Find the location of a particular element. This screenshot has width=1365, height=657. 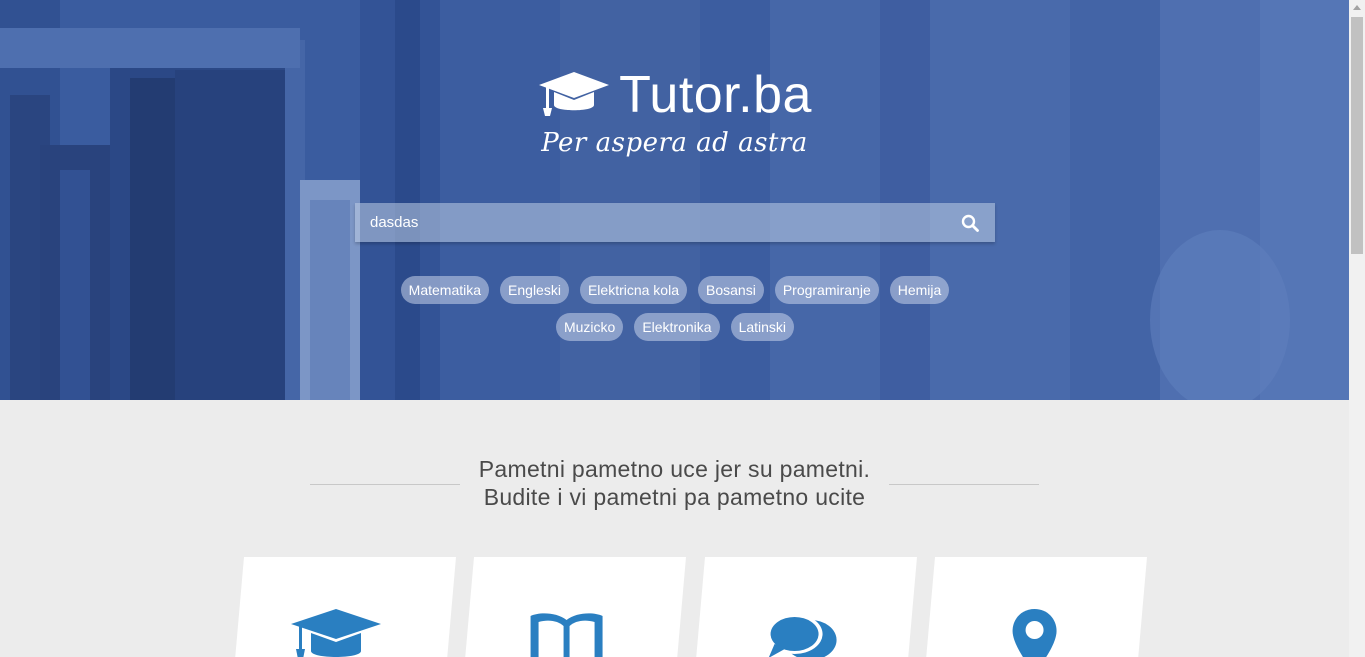

tag-bosansi: Bosansi is located at coordinates (731, 290).